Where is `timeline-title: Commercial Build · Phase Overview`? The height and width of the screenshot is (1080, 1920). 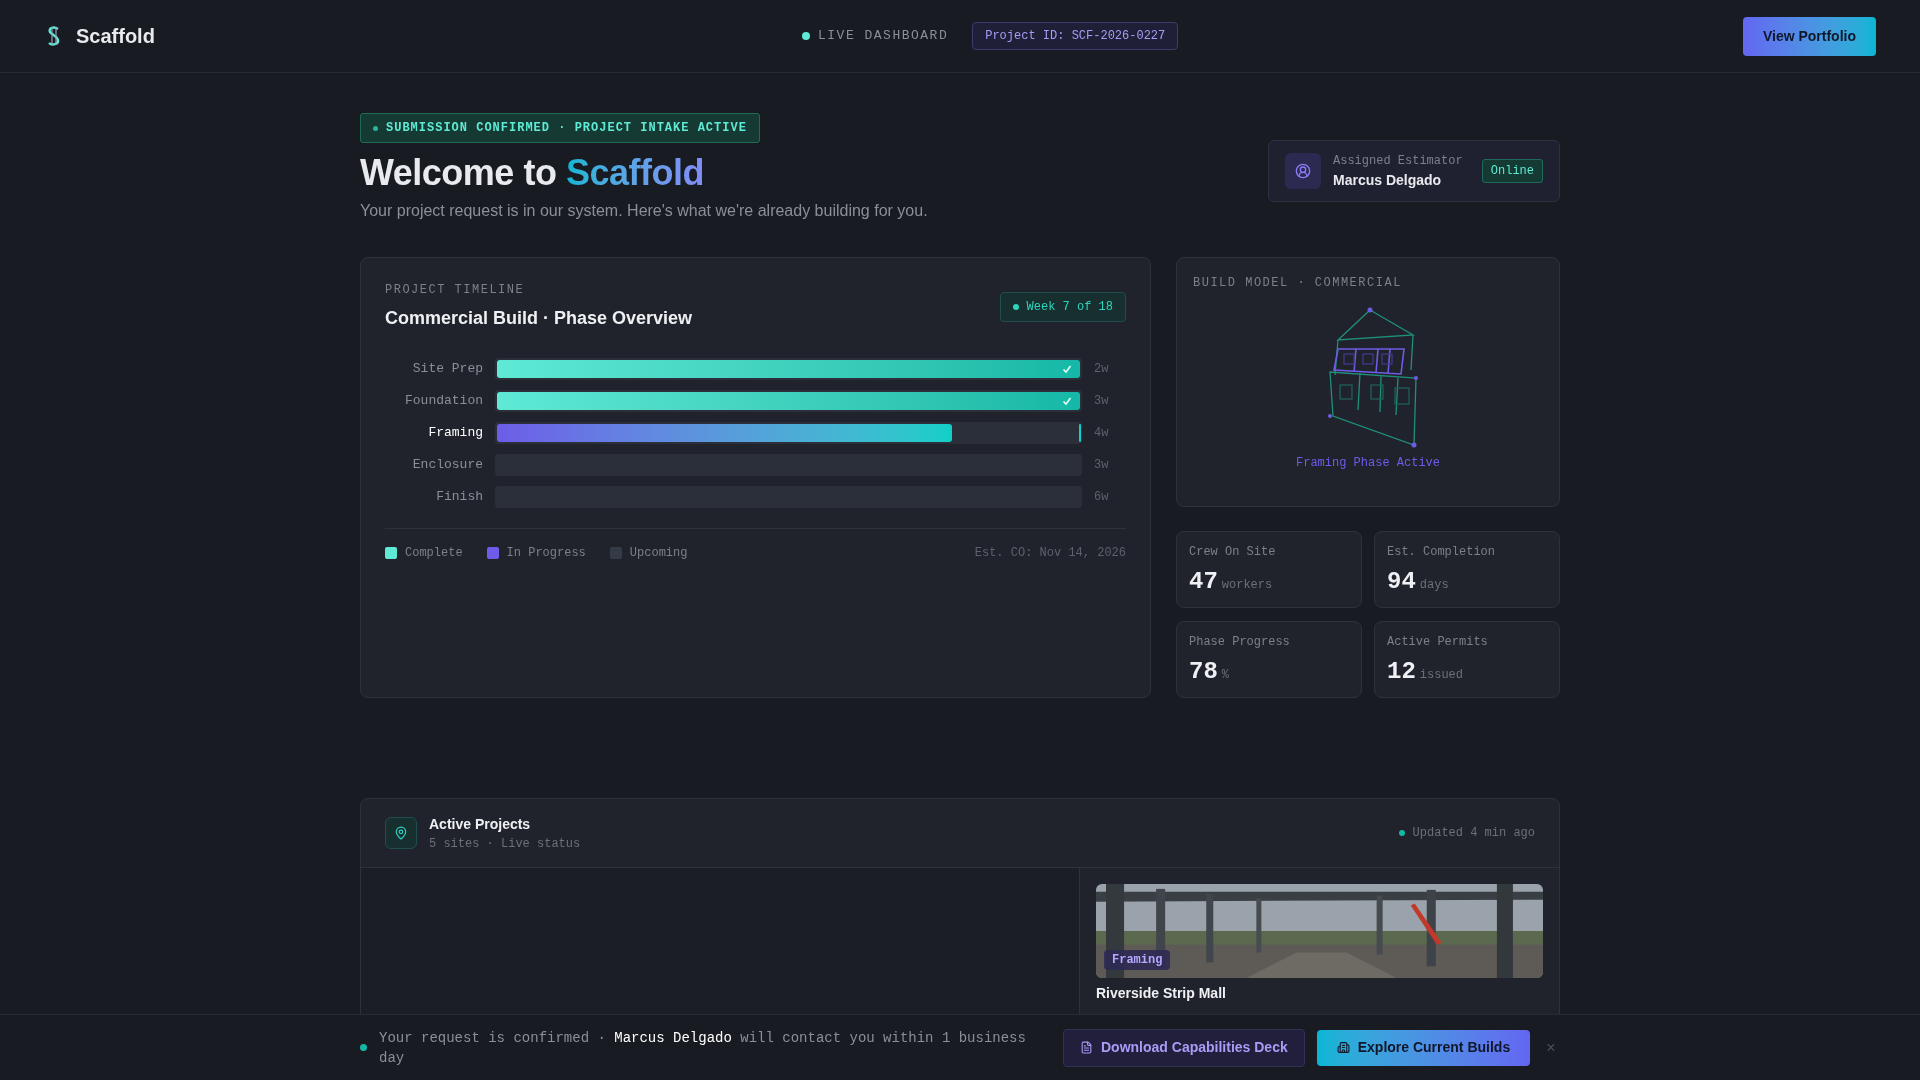
timeline-title: Commercial Build · Phase Overview is located at coordinates (539, 318).